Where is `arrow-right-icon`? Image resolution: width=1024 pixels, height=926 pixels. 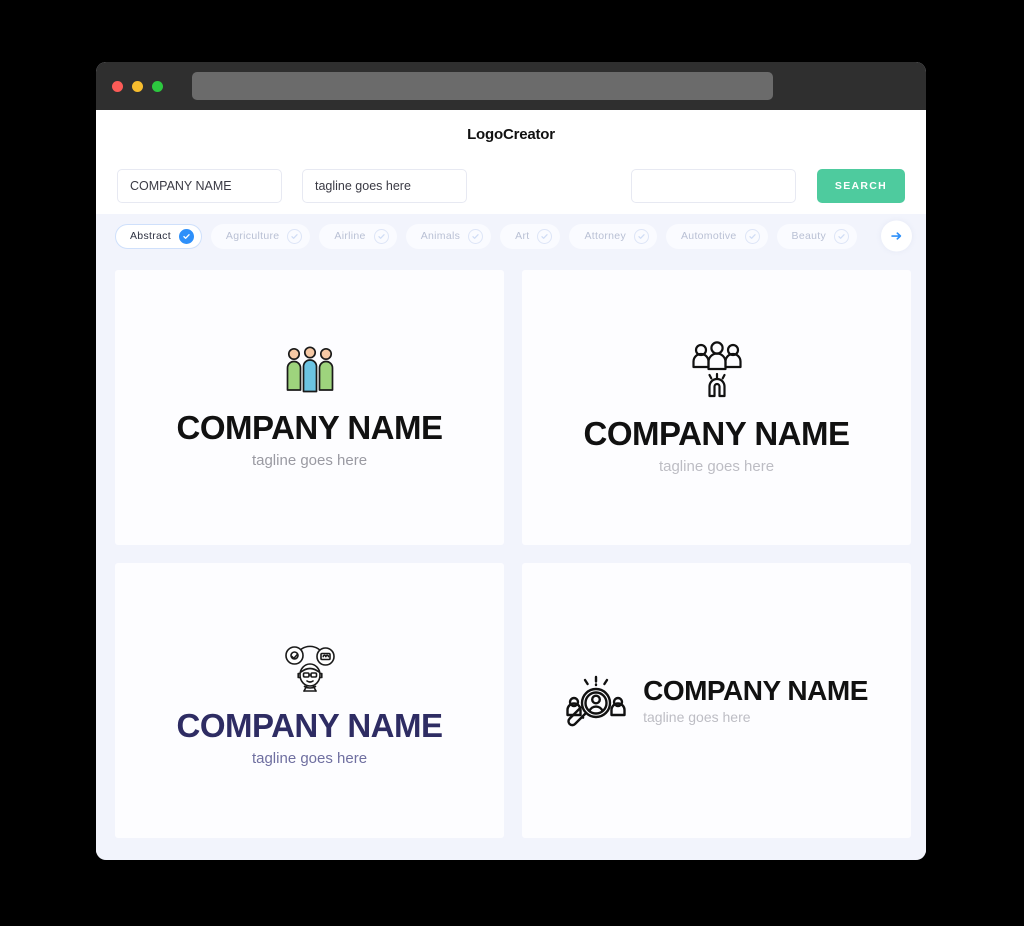
arrow-right-icon is located at coordinates (896, 236).